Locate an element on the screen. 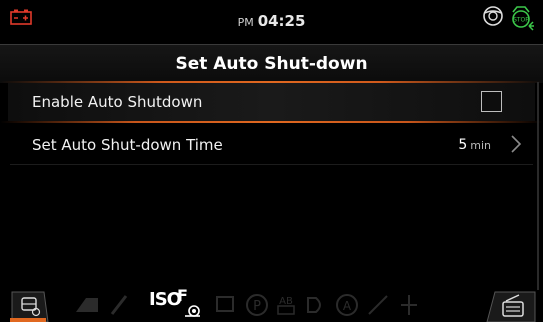  svg-text: P is located at coordinates (257, 306).